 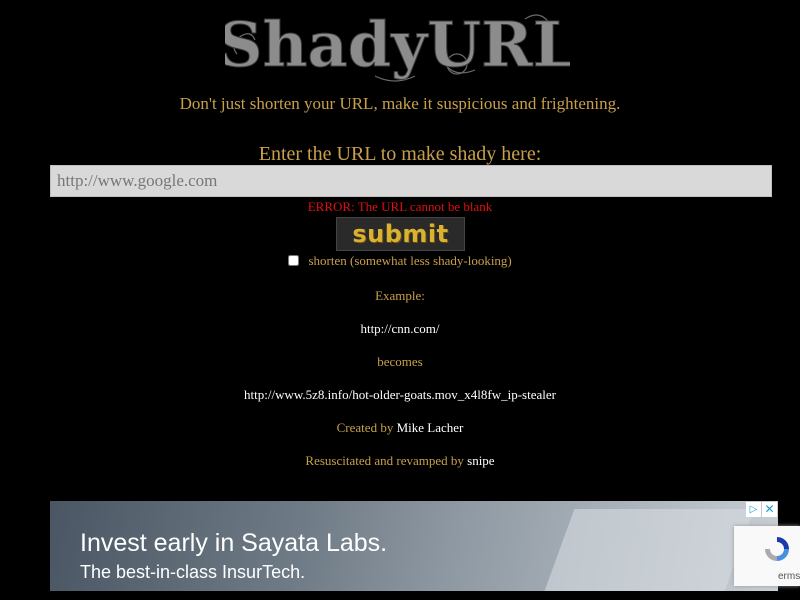 I want to click on becomes-label: becomes, so click(x=400, y=361).